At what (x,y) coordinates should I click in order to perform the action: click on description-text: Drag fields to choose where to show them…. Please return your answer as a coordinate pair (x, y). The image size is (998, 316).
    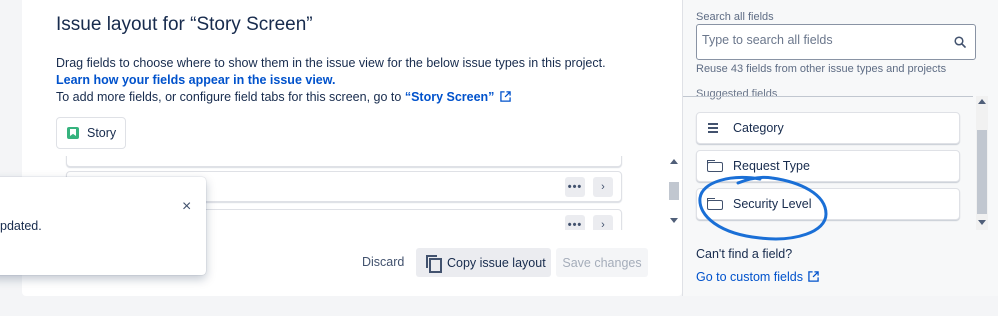
    Looking at the image, I should click on (331, 63).